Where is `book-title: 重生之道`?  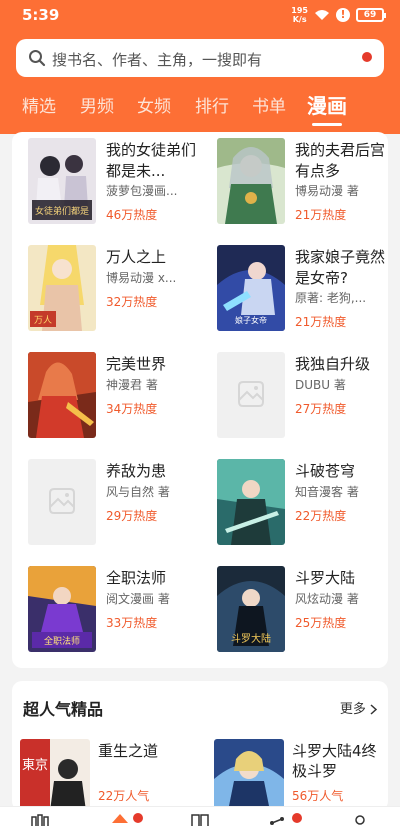 book-title: 重生之道 is located at coordinates (128, 751).